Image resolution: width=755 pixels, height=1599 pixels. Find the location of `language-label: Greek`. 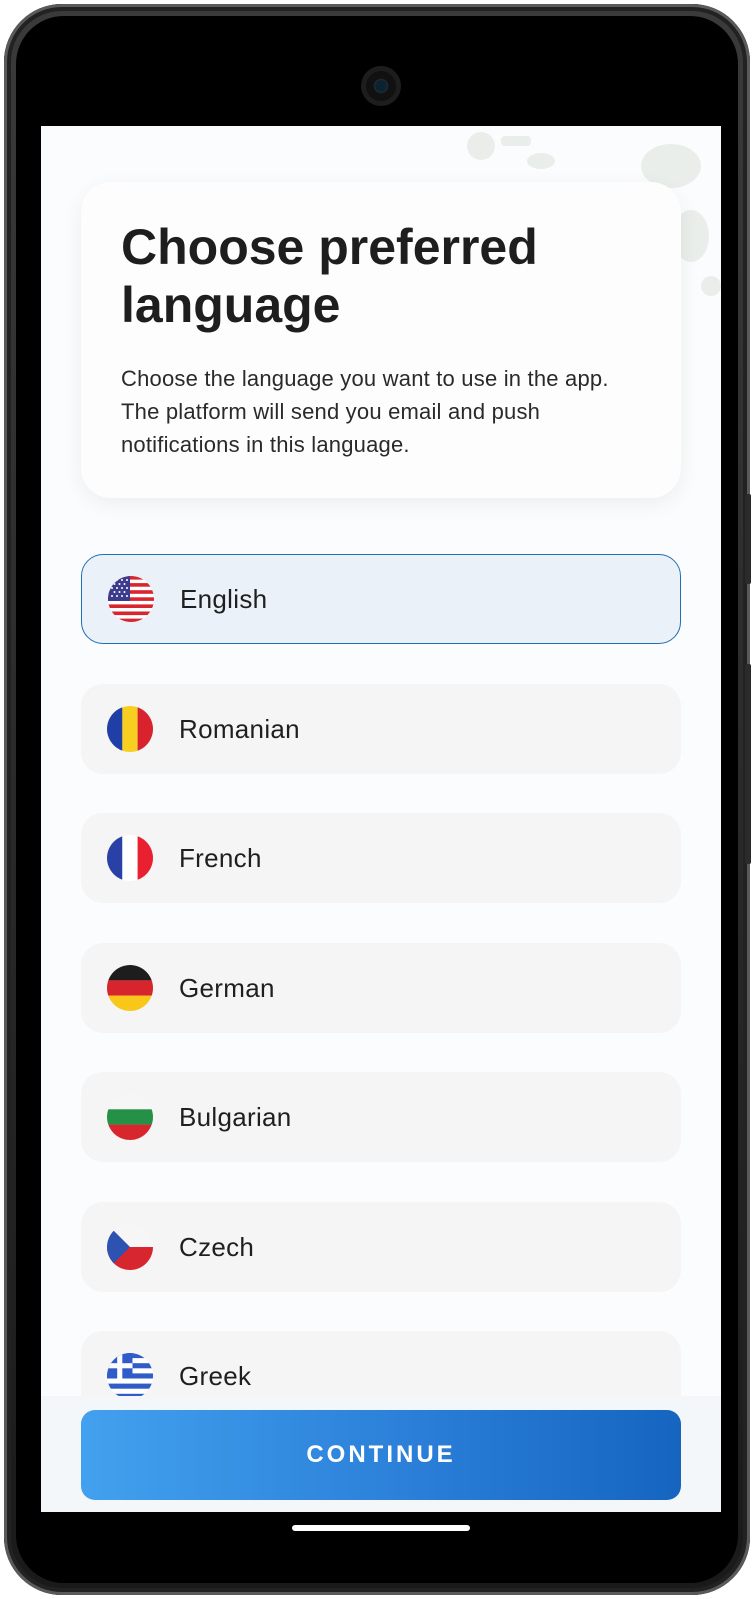

language-label: Greek is located at coordinates (215, 1375).